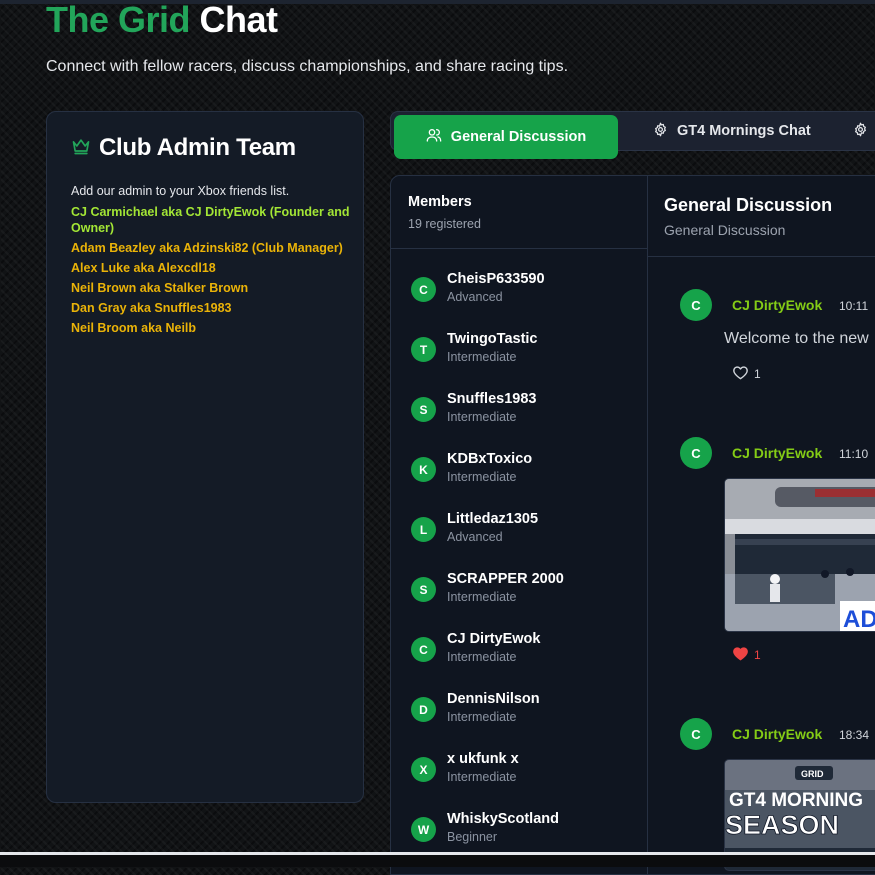  What do you see at coordinates (134, 328) in the screenshot?
I see `admin-entry: Neil Broom aka Neilb` at bounding box center [134, 328].